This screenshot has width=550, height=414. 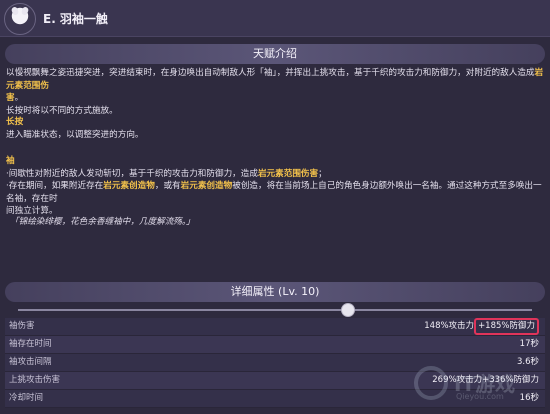 I want to click on stat-row-sleeve-damage: 袖伤害 148%攻击力 +185%防御力, so click(x=275, y=327).